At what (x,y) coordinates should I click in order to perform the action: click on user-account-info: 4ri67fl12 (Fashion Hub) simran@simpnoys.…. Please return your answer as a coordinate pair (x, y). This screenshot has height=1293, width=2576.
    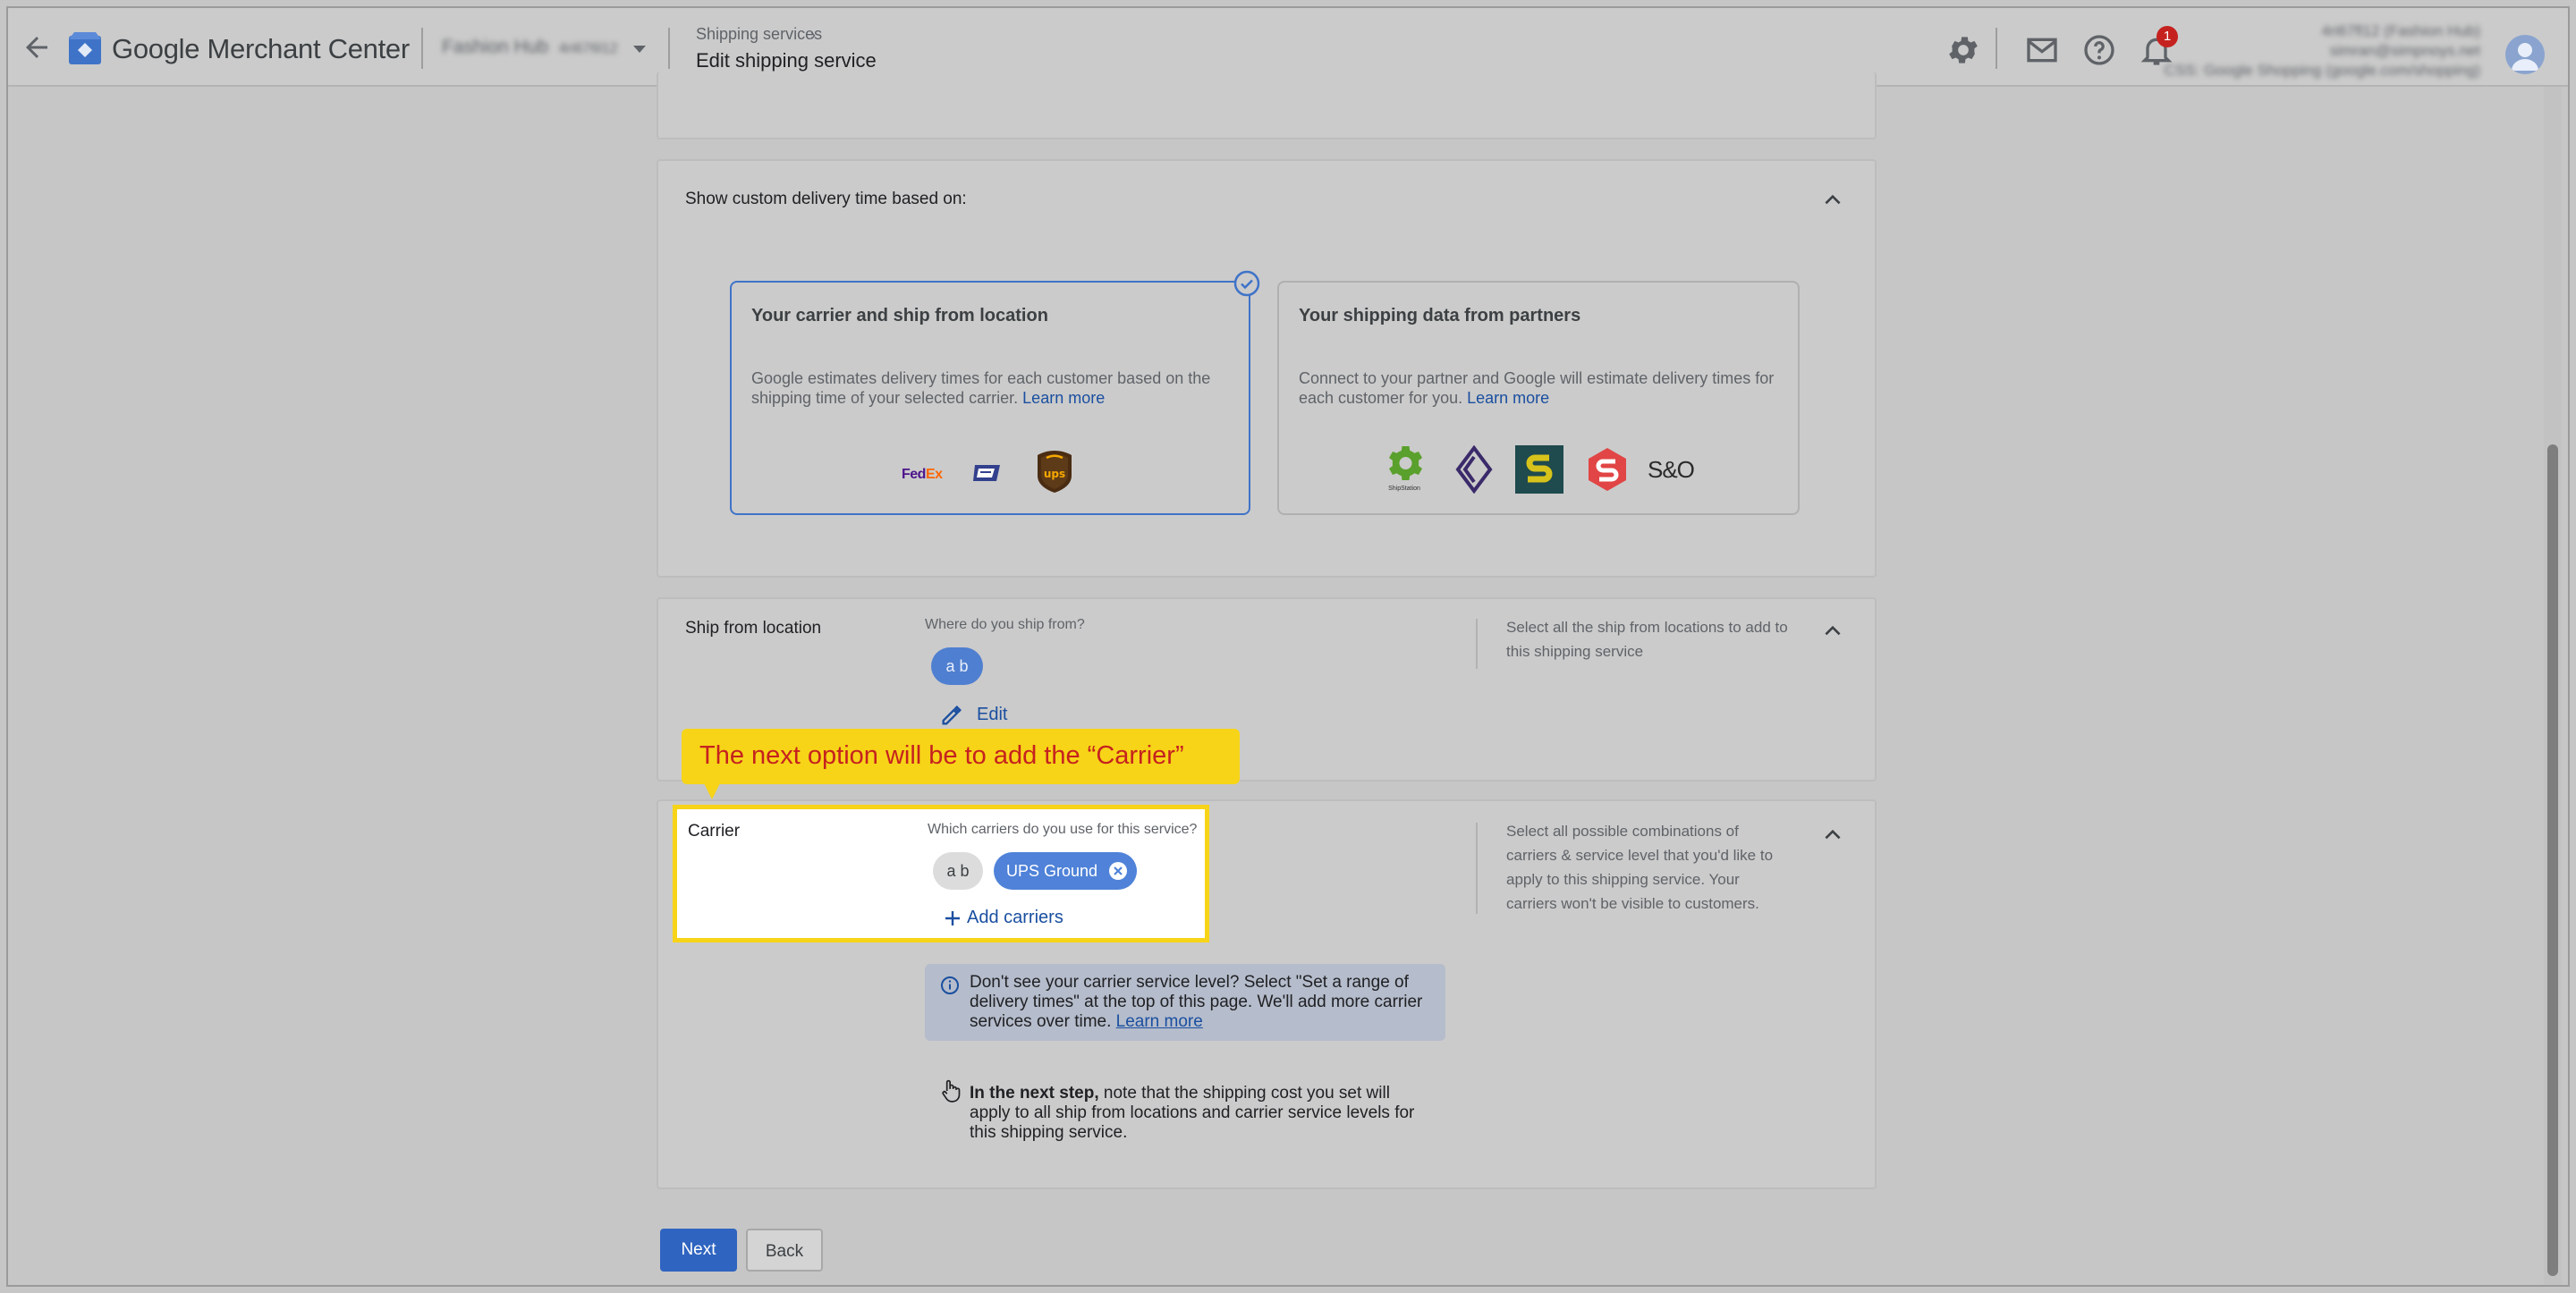
    Looking at the image, I should click on (2322, 51).